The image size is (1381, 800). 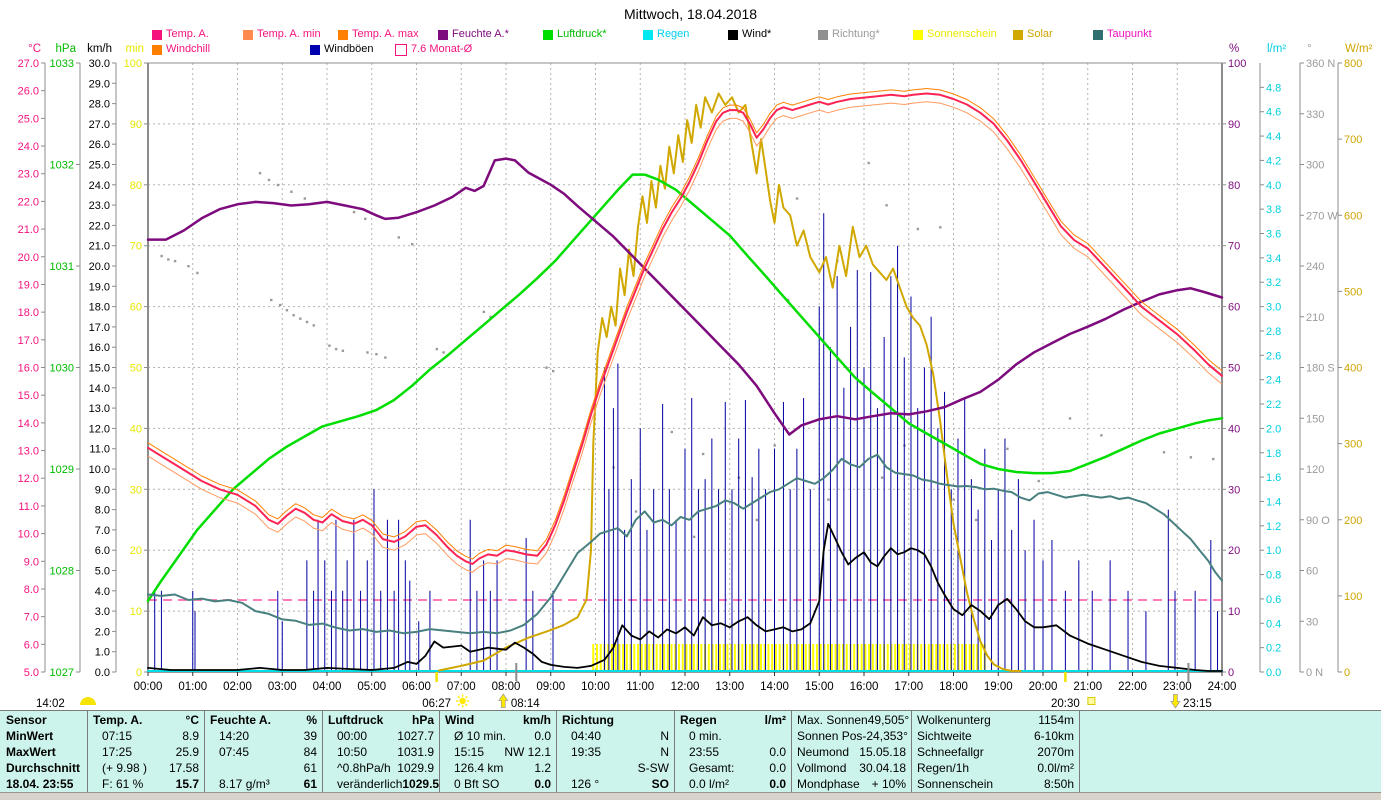 I want to click on table-row: Sensor, so click(x=43, y=720).